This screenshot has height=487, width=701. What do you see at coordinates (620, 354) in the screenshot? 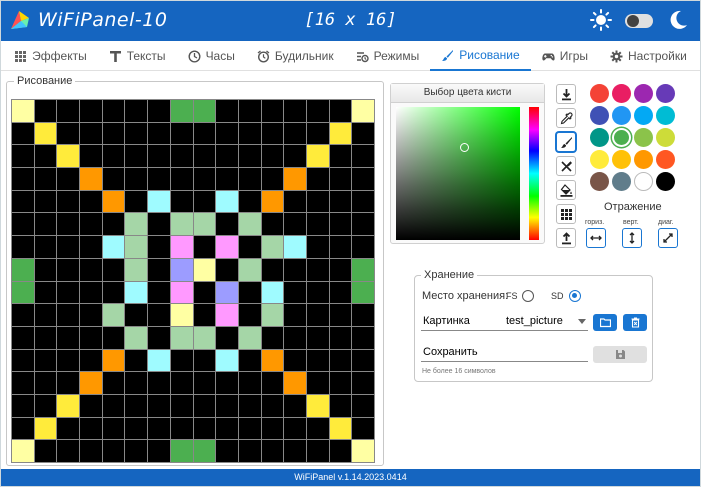
I see `save-button` at bounding box center [620, 354].